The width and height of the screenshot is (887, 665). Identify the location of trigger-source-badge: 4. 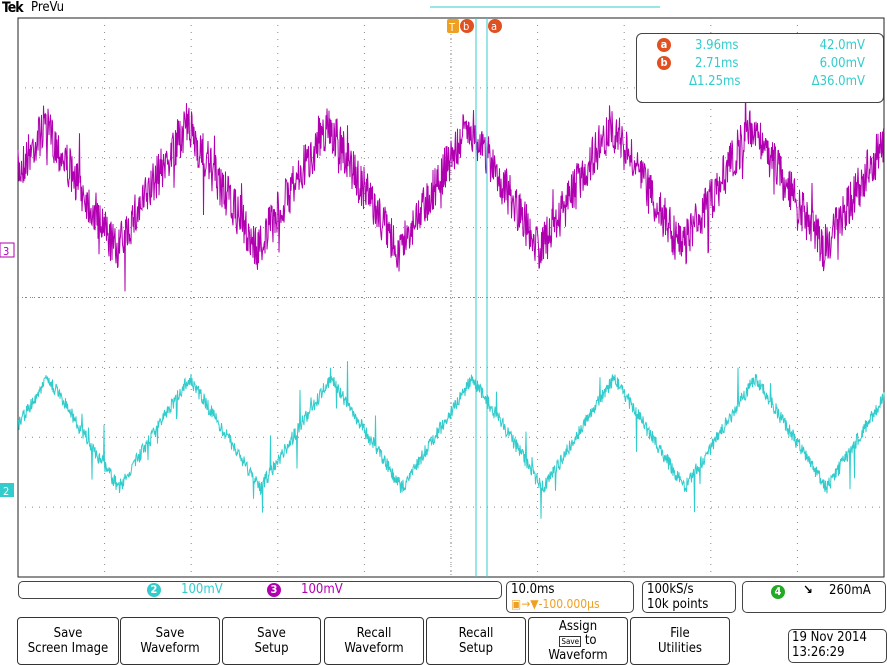
(778, 592).